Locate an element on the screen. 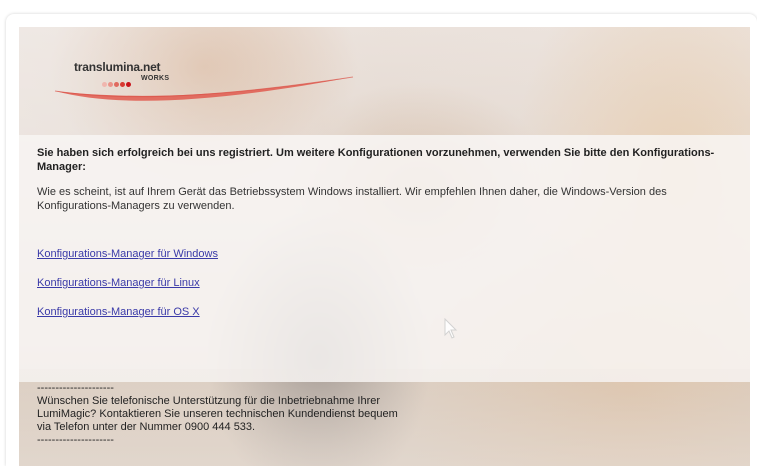 Image resolution: width=757 pixels, height=466 pixels. mouse-cursor-icon is located at coordinates (451, 328).